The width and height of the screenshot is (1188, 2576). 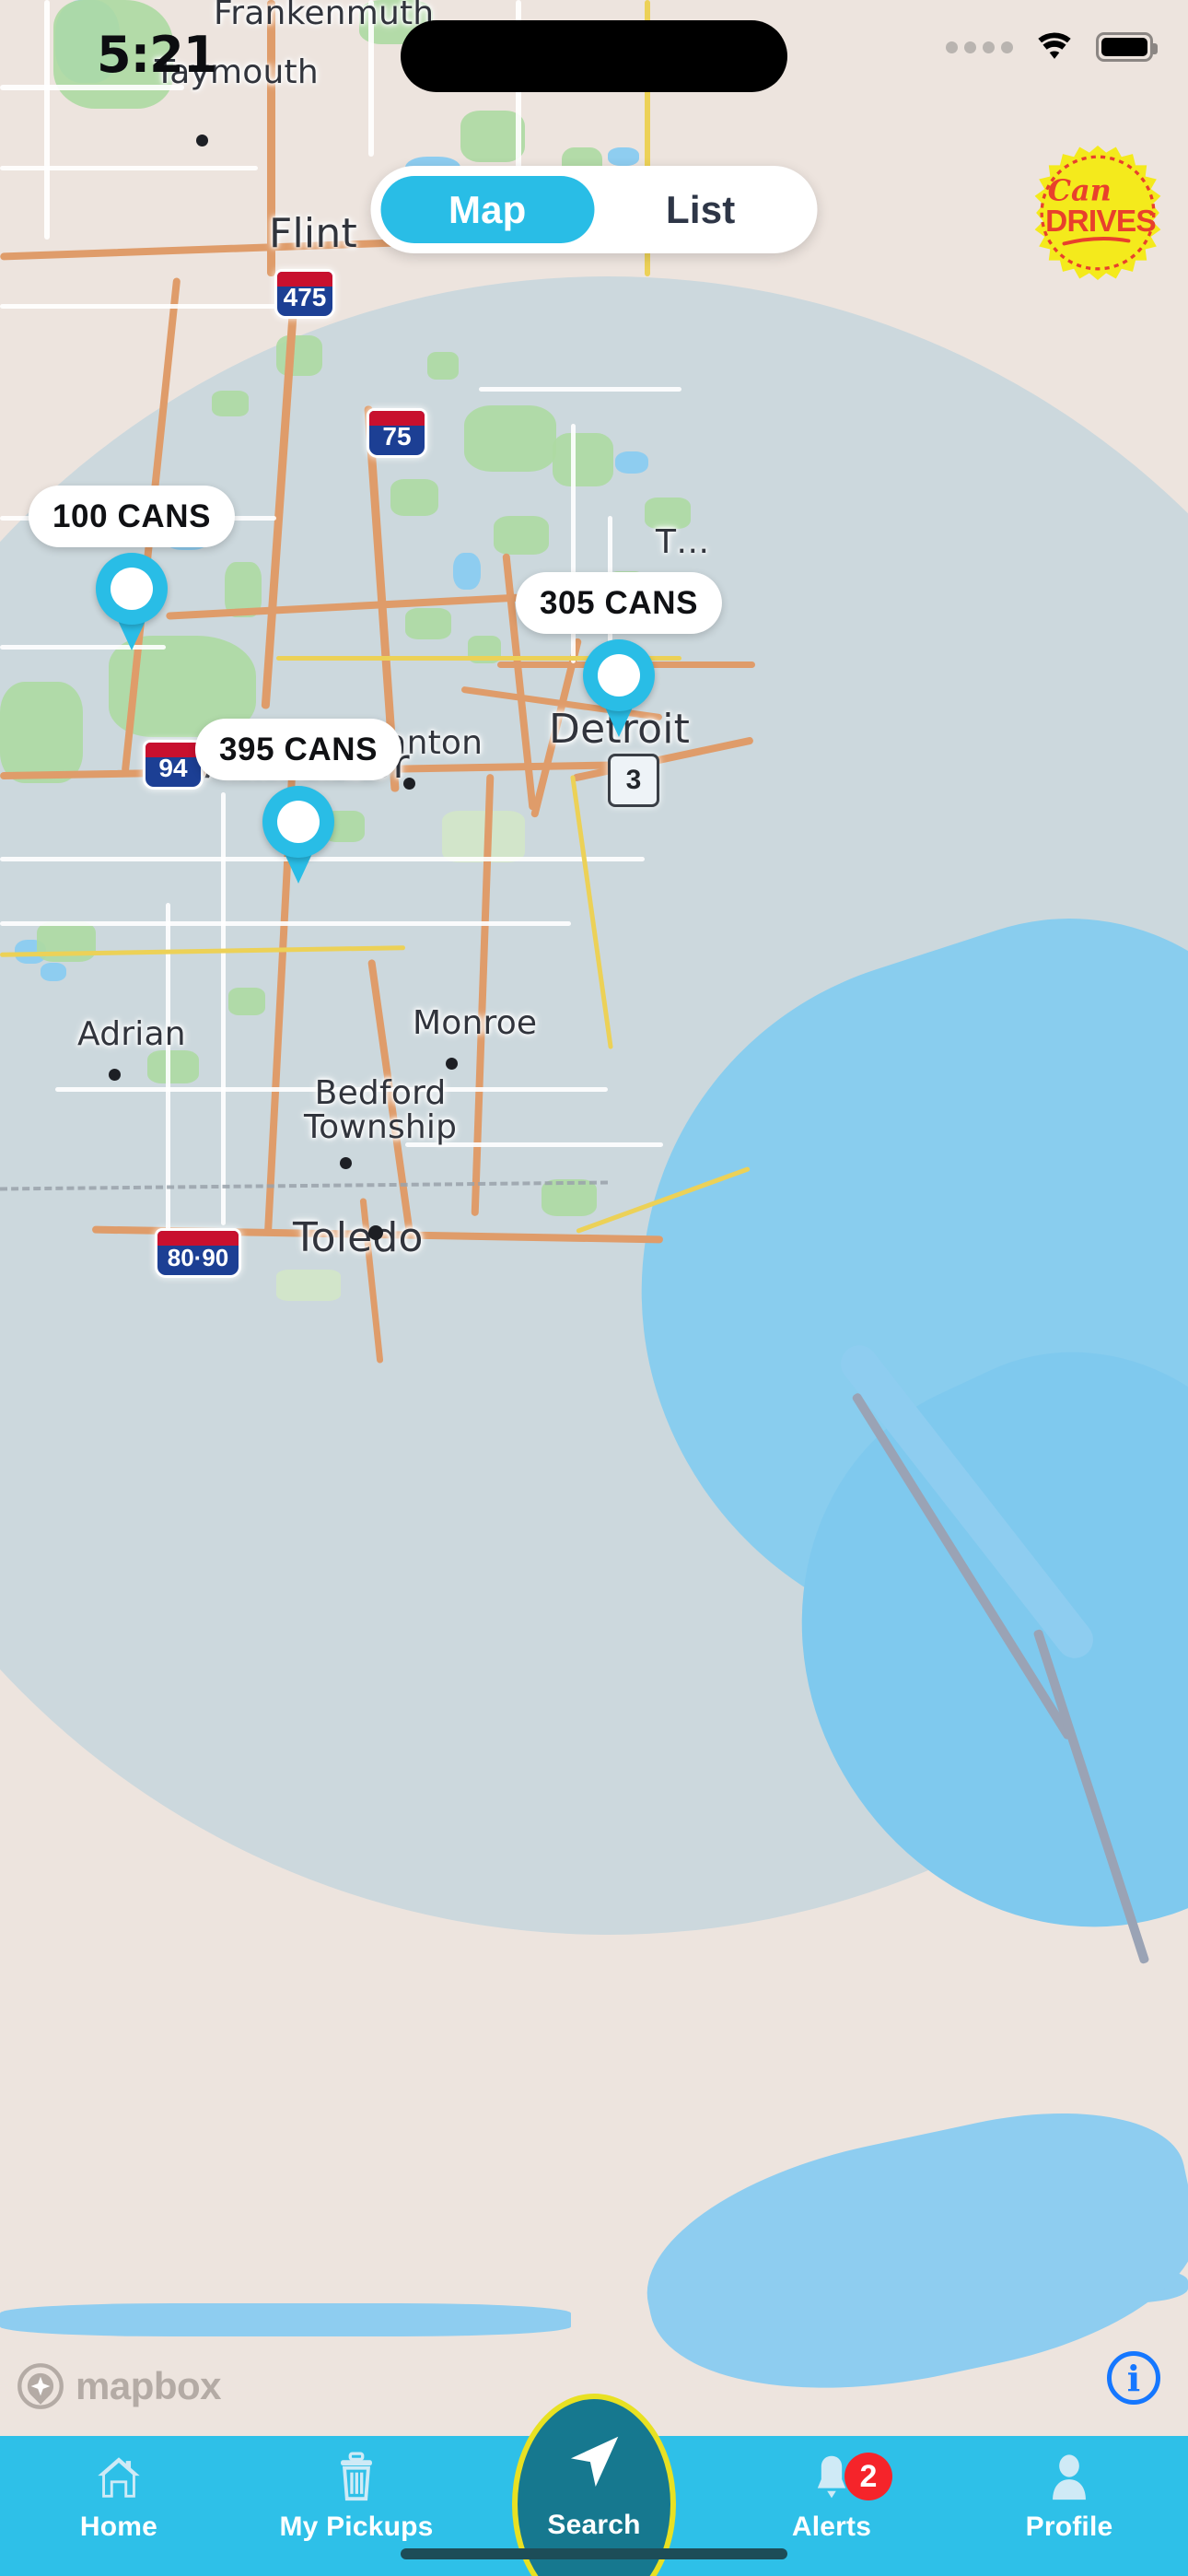 What do you see at coordinates (119, 2527) in the screenshot?
I see `nav-label-home: Home` at bounding box center [119, 2527].